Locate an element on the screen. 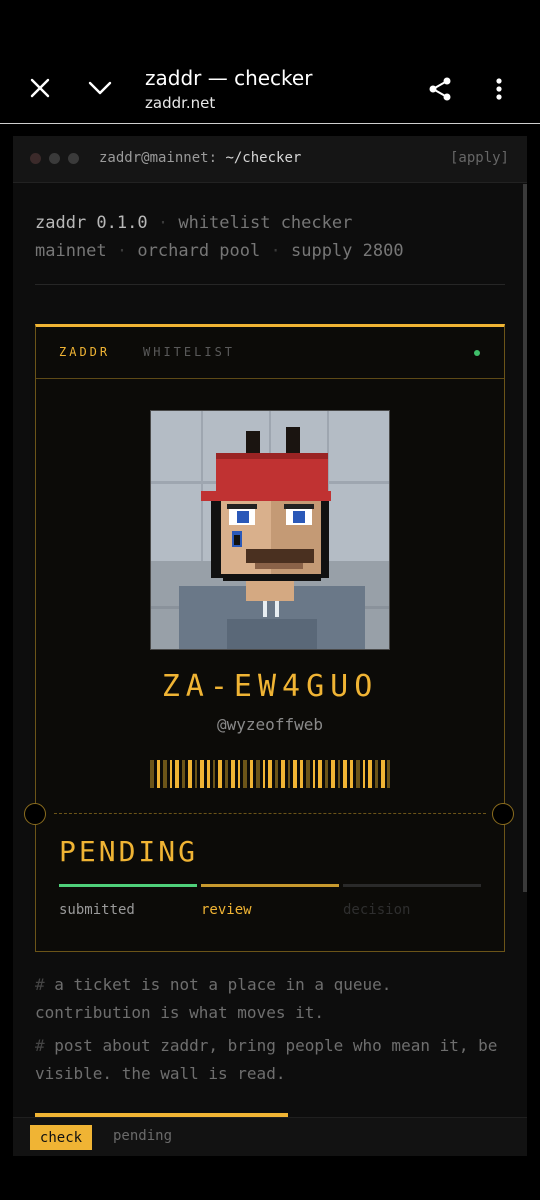 This screenshot has height=1200, width=540. chevron-down-icon is located at coordinates (100, 88).